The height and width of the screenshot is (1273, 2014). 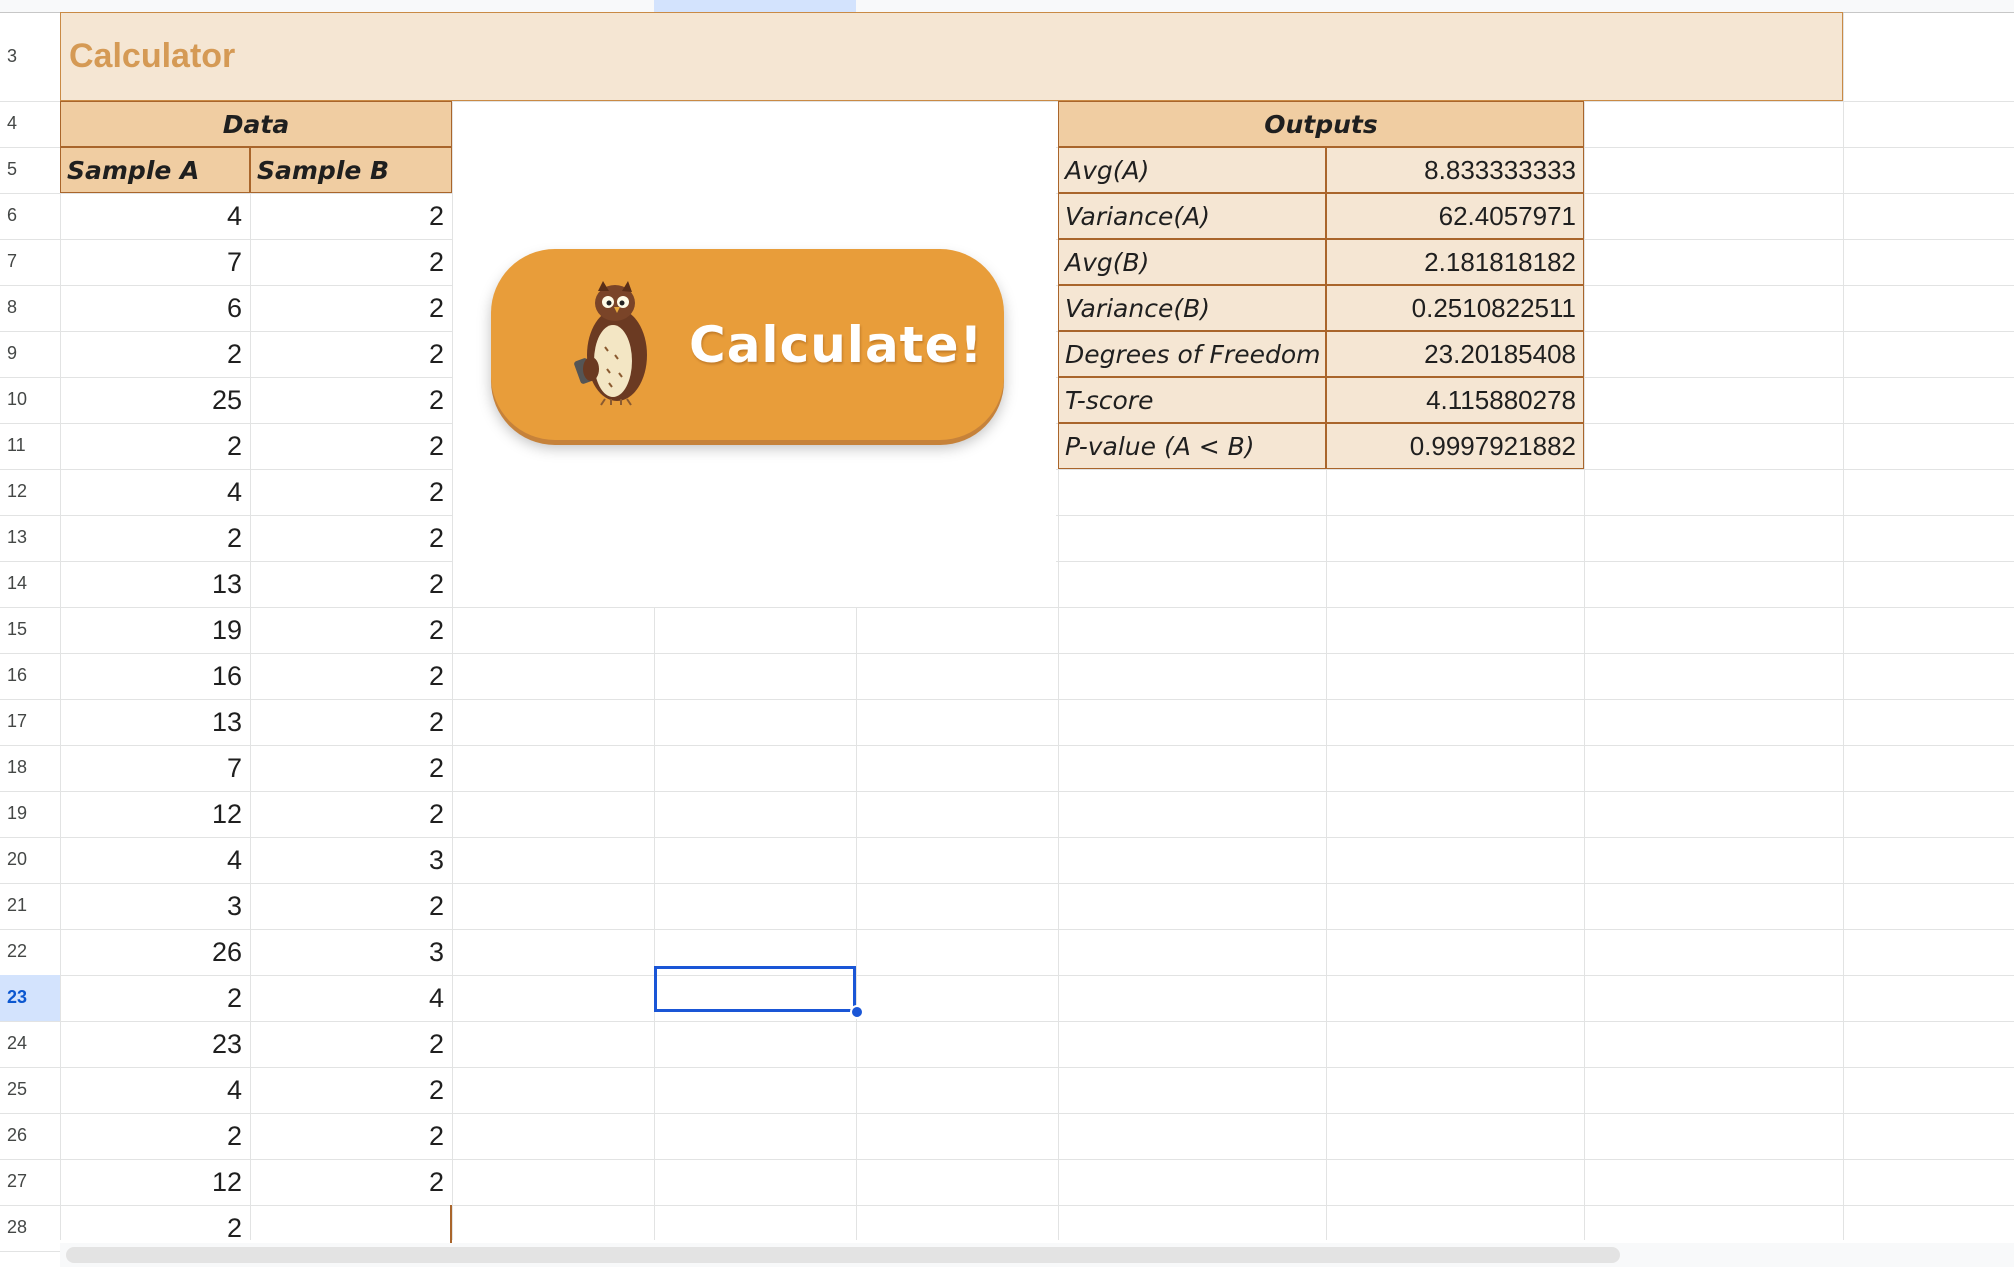 I want to click on sample-a-cell: 23, so click(x=155, y=1044).